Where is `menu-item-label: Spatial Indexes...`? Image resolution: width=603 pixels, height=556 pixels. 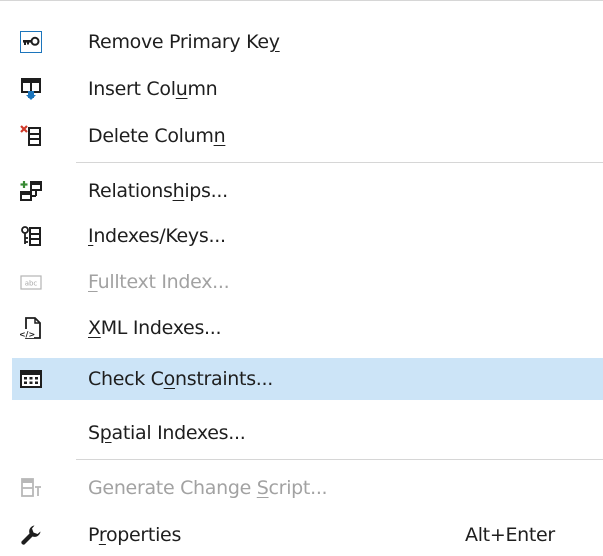
menu-item-label: Spatial Indexes... is located at coordinates (167, 433).